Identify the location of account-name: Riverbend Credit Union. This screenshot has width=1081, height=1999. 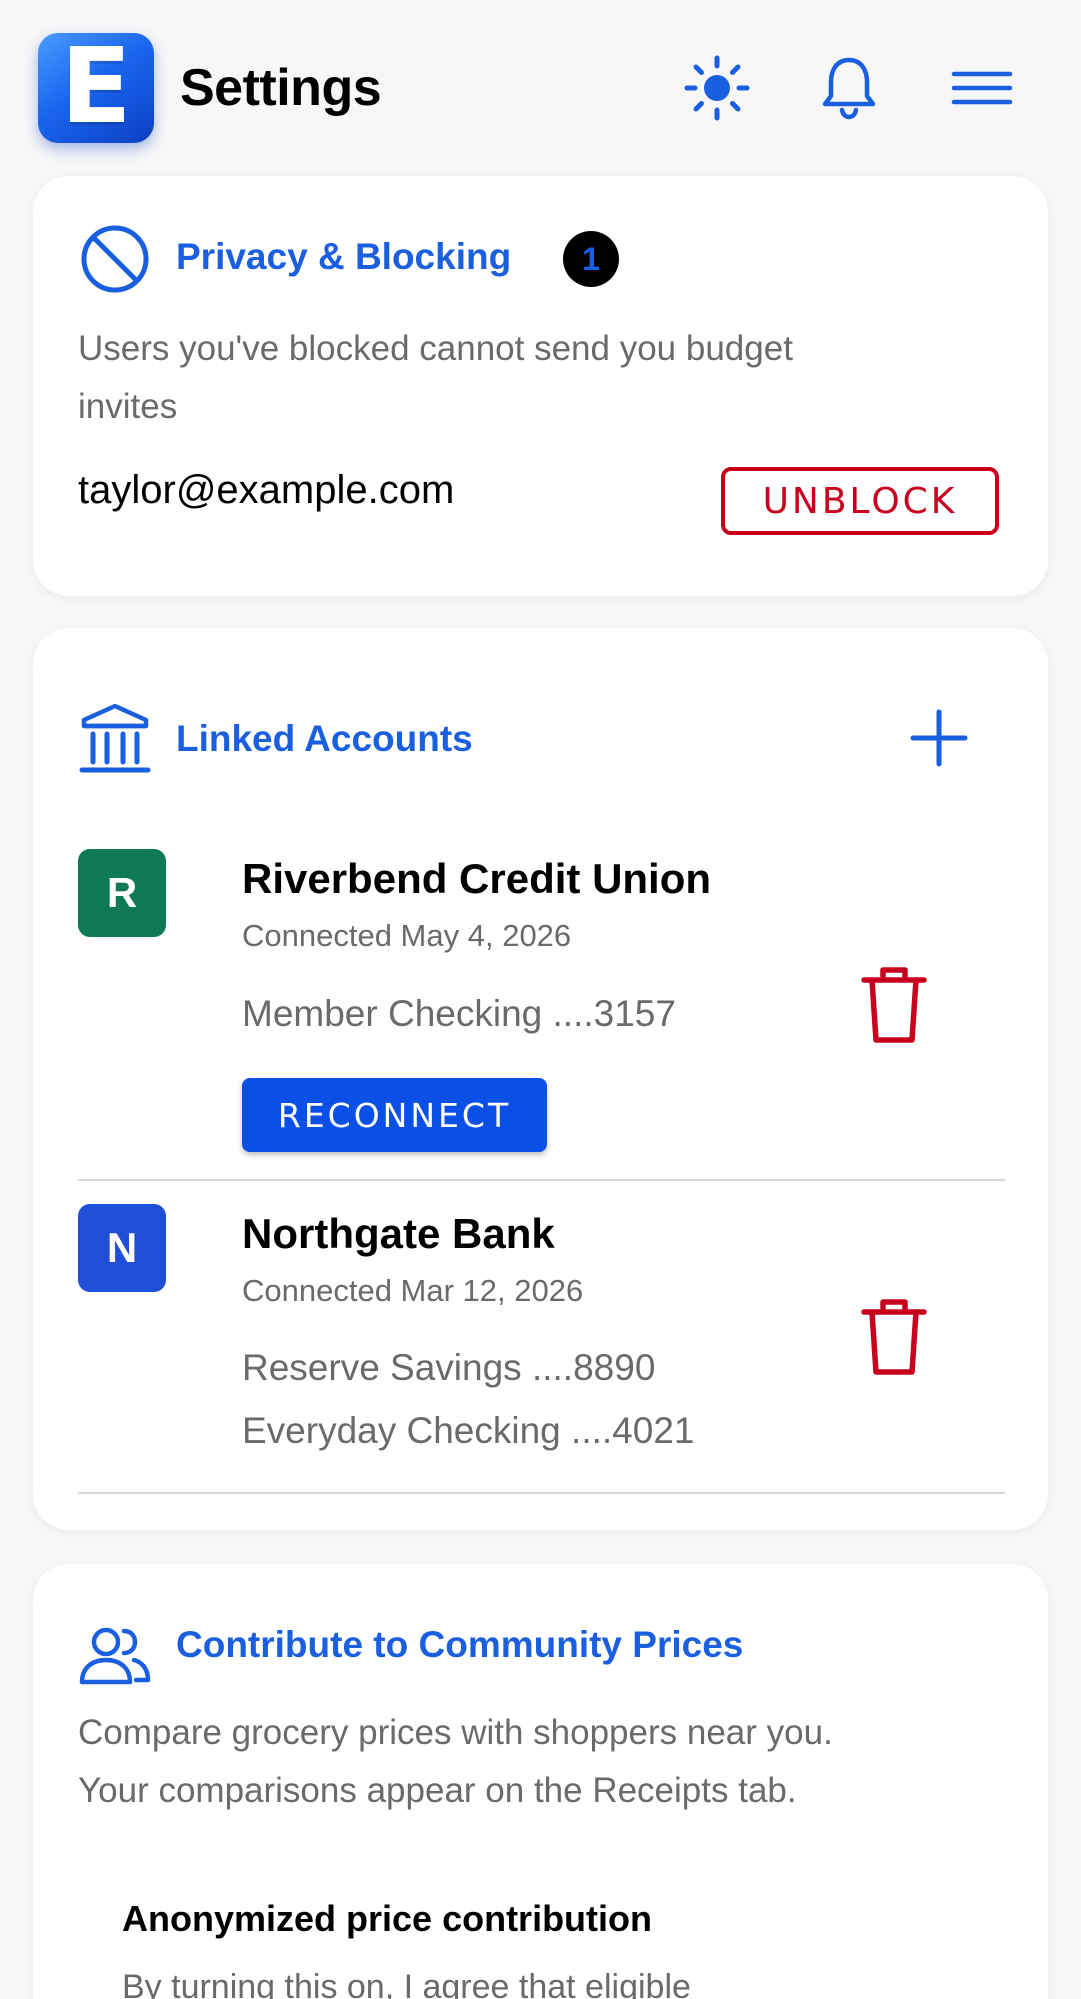
(477, 878).